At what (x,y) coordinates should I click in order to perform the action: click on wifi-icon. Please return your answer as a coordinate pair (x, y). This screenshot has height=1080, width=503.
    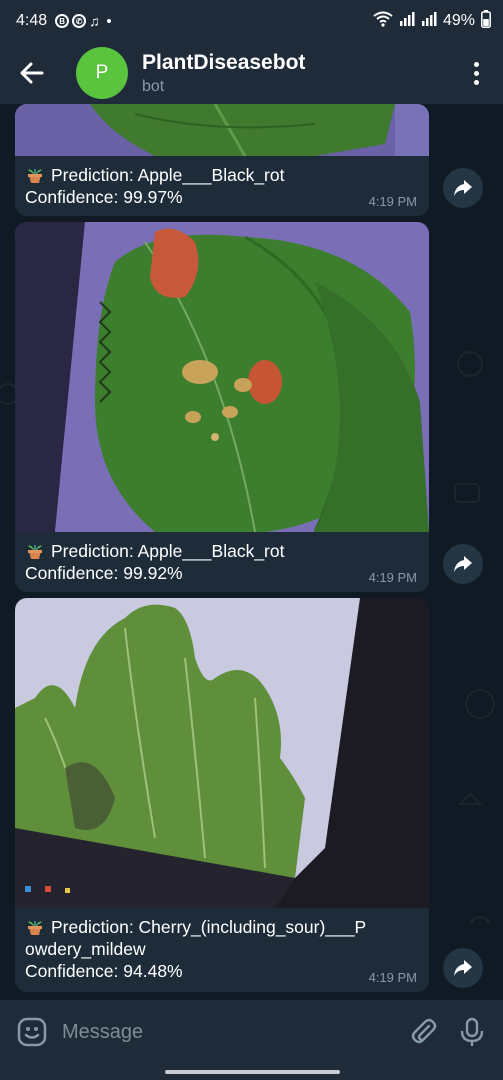
    Looking at the image, I should click on (383, 21).